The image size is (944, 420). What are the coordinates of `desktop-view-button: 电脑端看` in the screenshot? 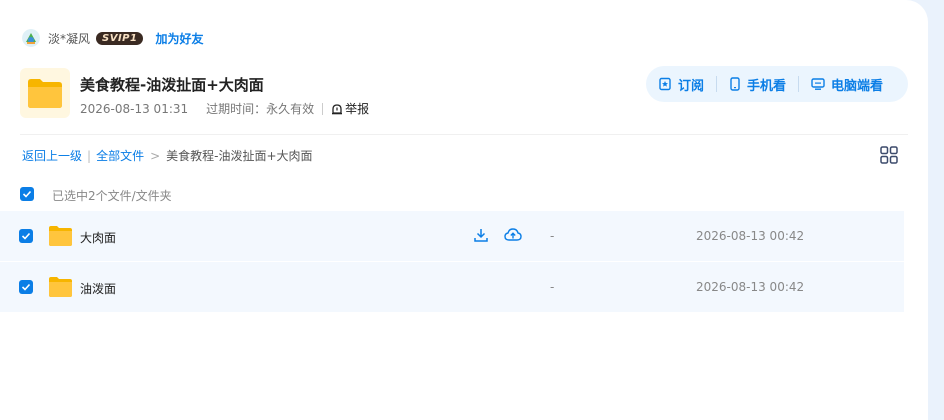 It's located at (847, 84).